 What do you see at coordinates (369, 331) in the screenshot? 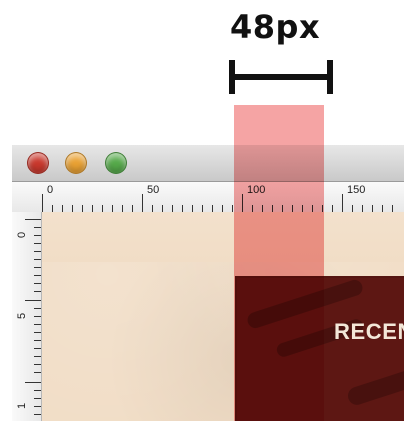
I see `recent-heading: RECENT` at bounding box center [369, 331].